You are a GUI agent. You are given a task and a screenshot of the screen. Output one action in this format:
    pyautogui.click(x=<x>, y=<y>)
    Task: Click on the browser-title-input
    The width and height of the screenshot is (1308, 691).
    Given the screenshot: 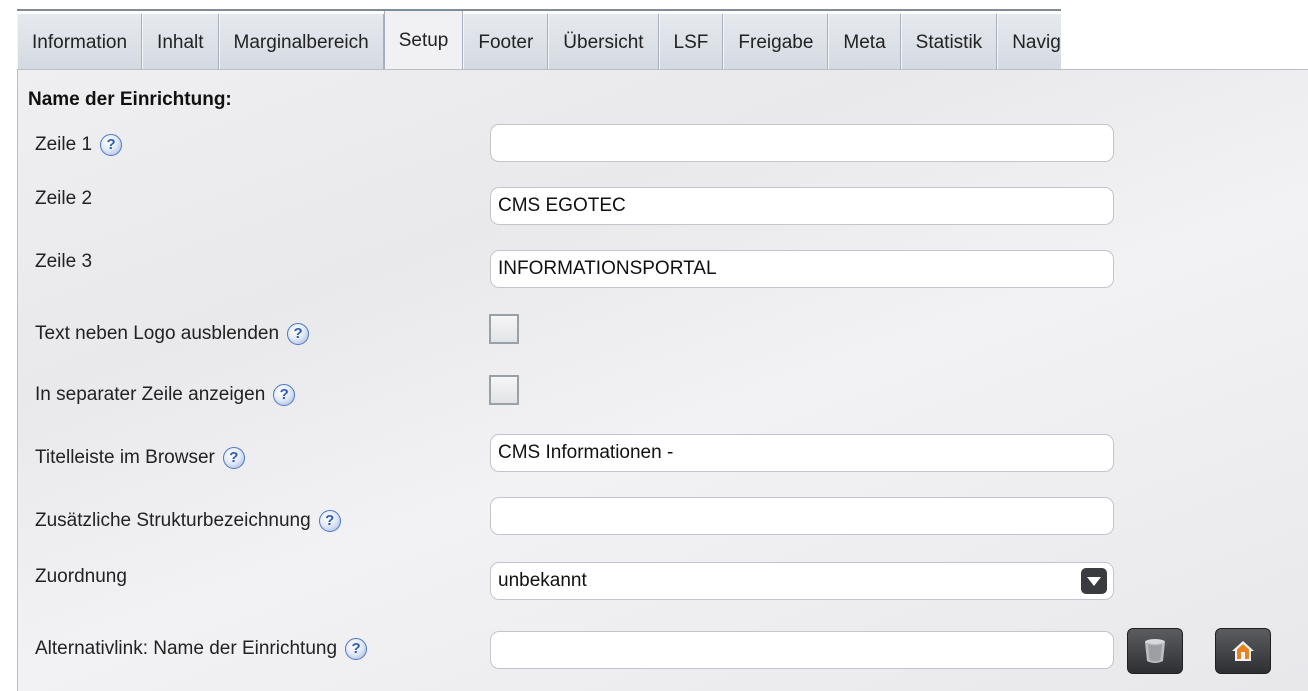 What is the action you would take?
    pyautogui.click(x=802, y=453)
    